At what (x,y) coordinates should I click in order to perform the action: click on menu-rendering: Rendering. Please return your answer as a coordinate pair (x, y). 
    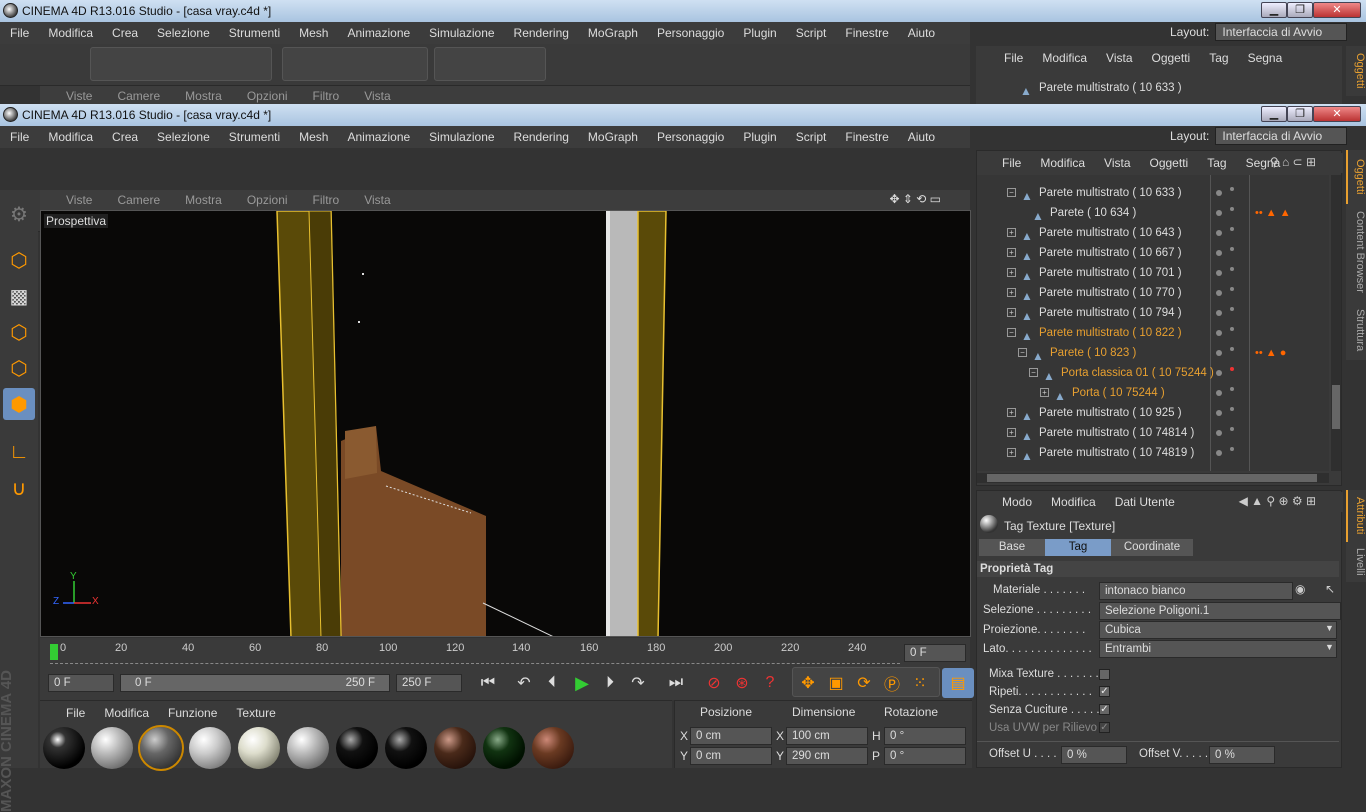
    Looking at the image, I should click on (541, 137).